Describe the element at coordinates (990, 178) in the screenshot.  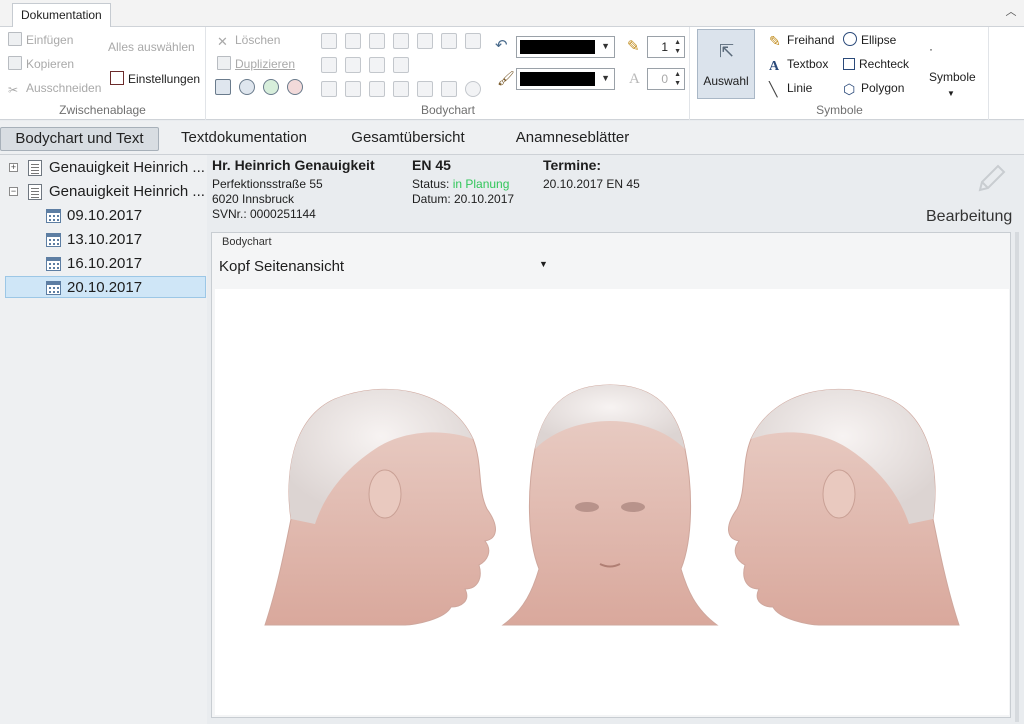
I see `edit-pencil-icon` at that location.